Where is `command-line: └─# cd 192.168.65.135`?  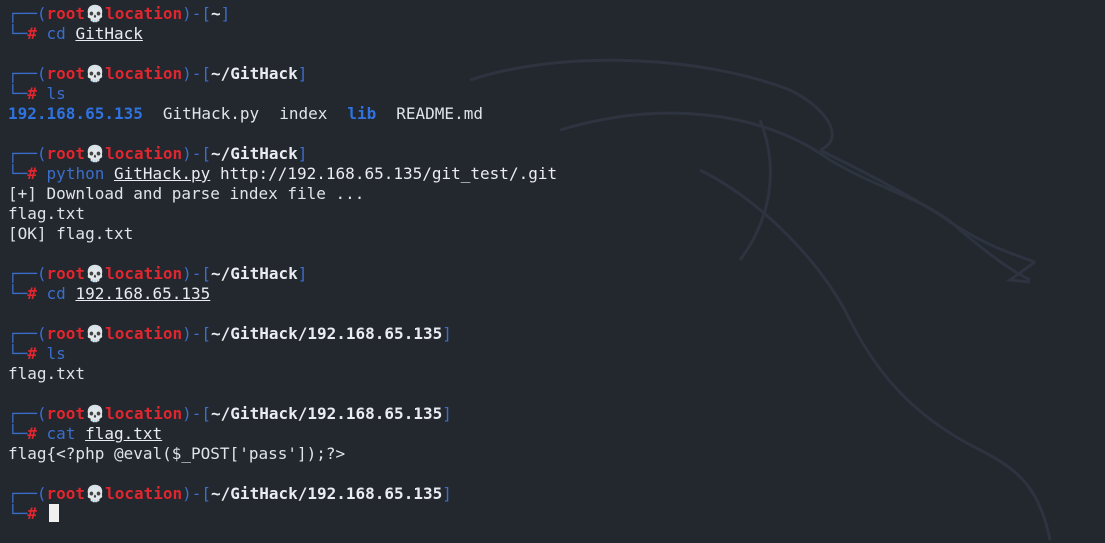 command-line: └─# cd 192.168.65.135 is located at coordinates (553, 294).